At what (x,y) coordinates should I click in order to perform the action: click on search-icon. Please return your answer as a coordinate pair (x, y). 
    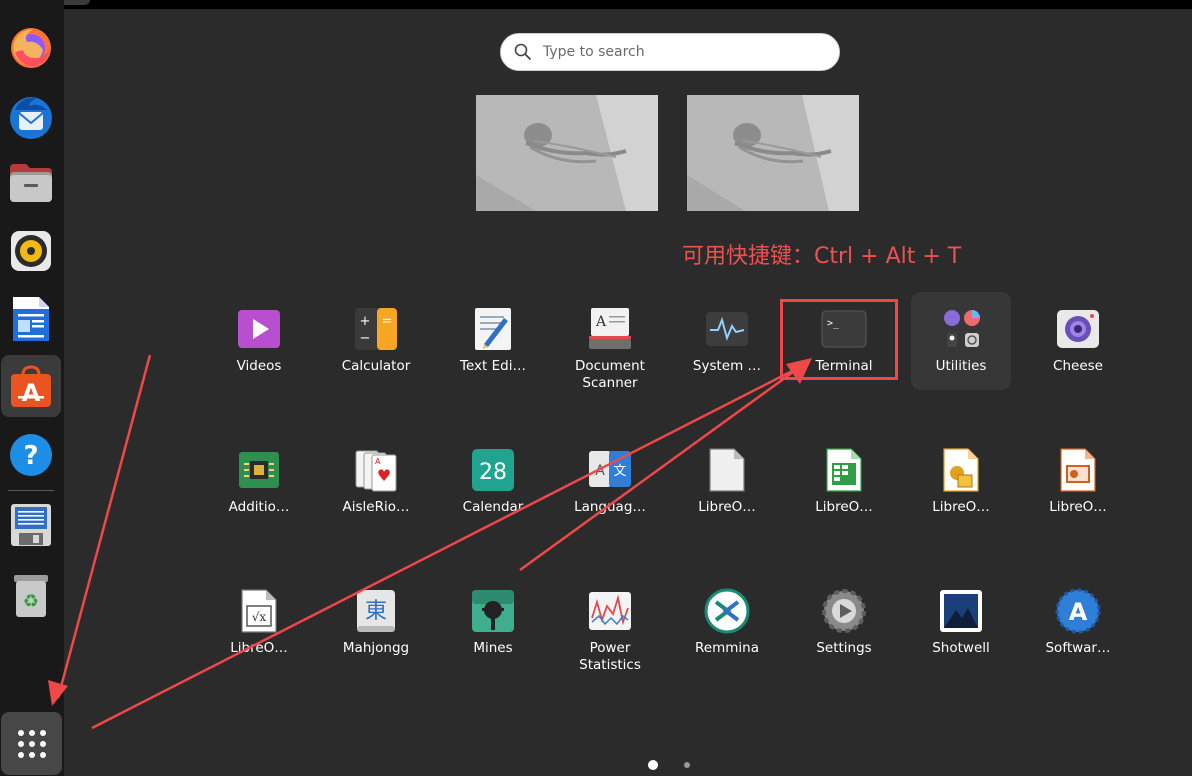
    Looking at the image, I should click on (522, 51).